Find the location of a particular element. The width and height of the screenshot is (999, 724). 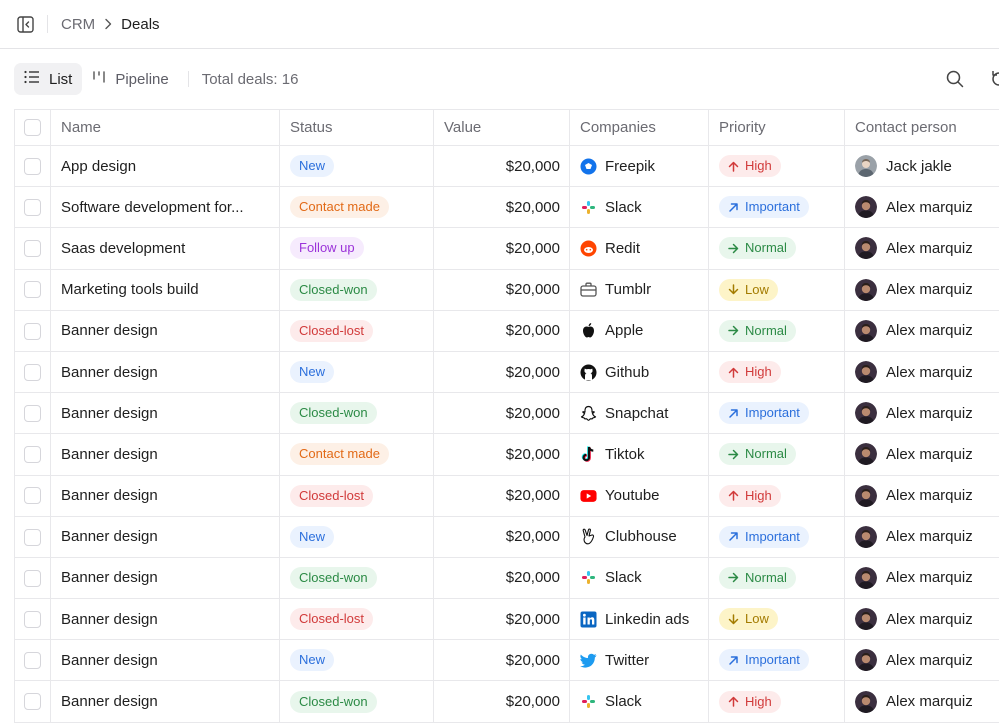

pipeline-view-button: Pipeline is located at coordinates (130, 79).